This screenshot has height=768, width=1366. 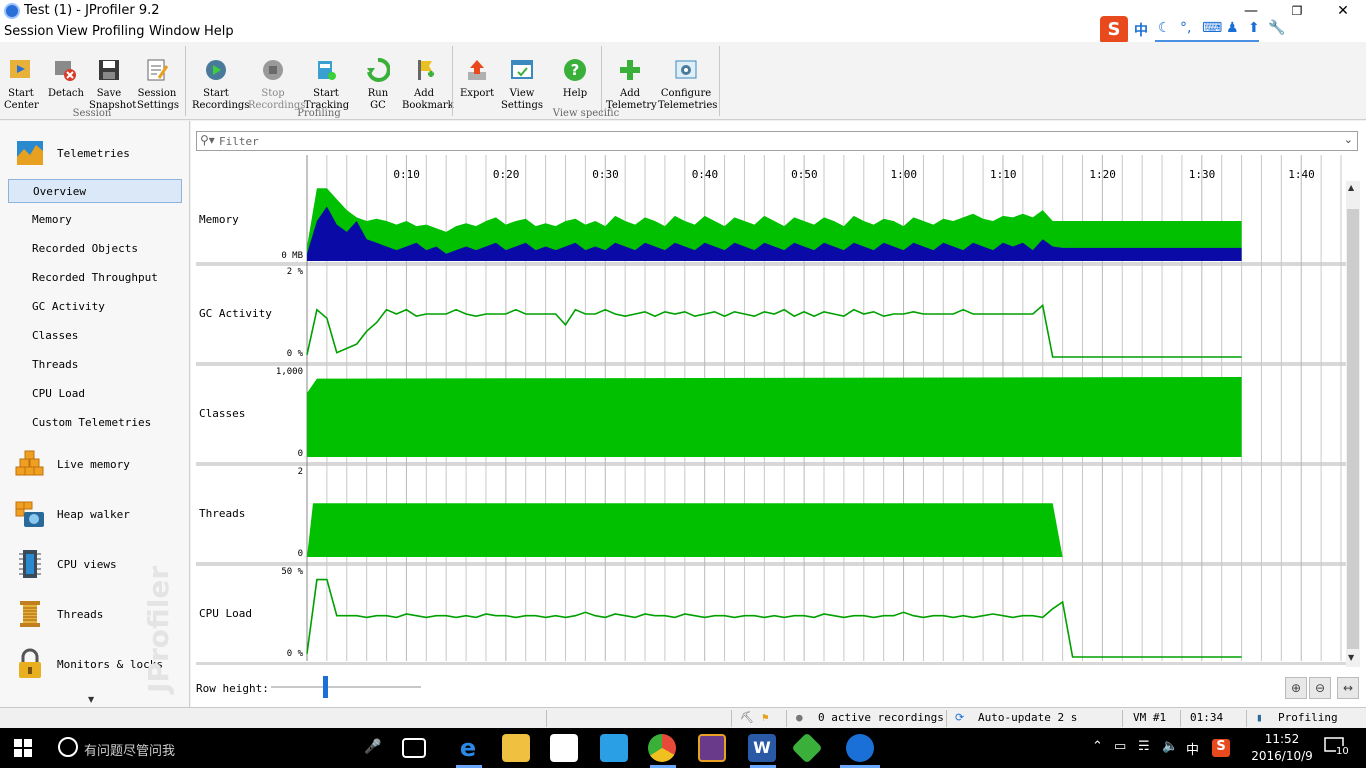 What do you see at coordinates (1342, 751) in the screenshot?
I see `notification-count: 10` at bounding box center [1342, 751].